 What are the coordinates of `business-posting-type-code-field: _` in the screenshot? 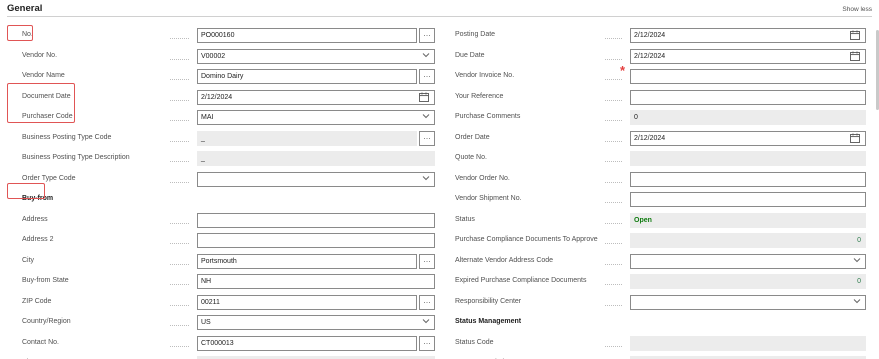 It's located at (307, 138).